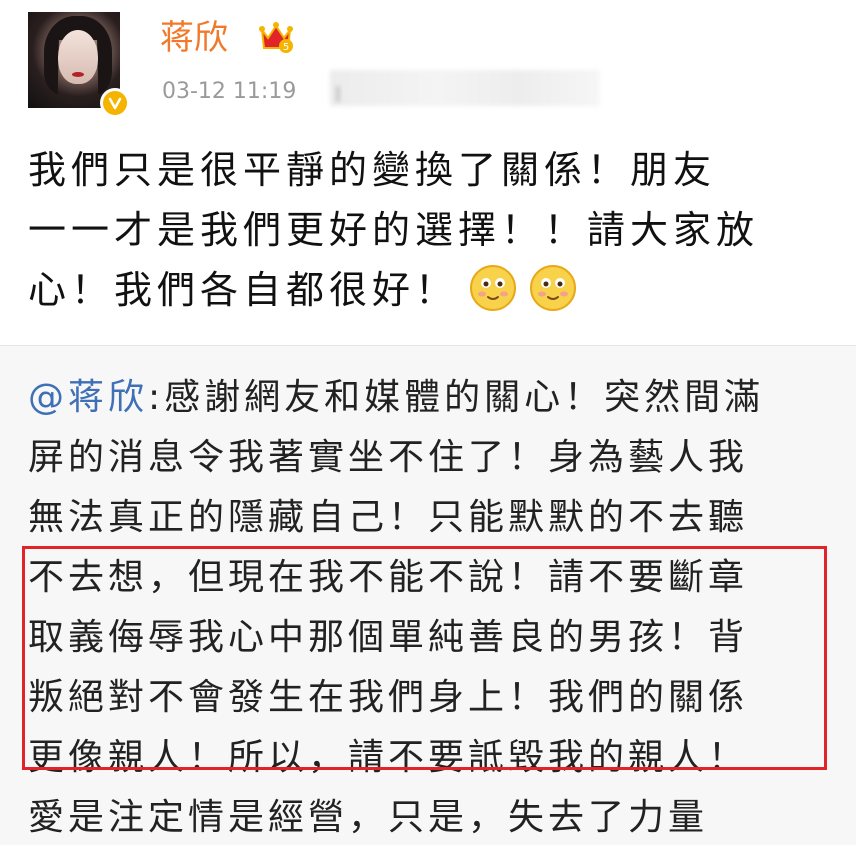 The width and height of the screenshot is (856, 848). Describe the element at coordinates (428, 62) in the screenshot. I see `post-header: 蒋欣 5 03-12 11:19` at that location.